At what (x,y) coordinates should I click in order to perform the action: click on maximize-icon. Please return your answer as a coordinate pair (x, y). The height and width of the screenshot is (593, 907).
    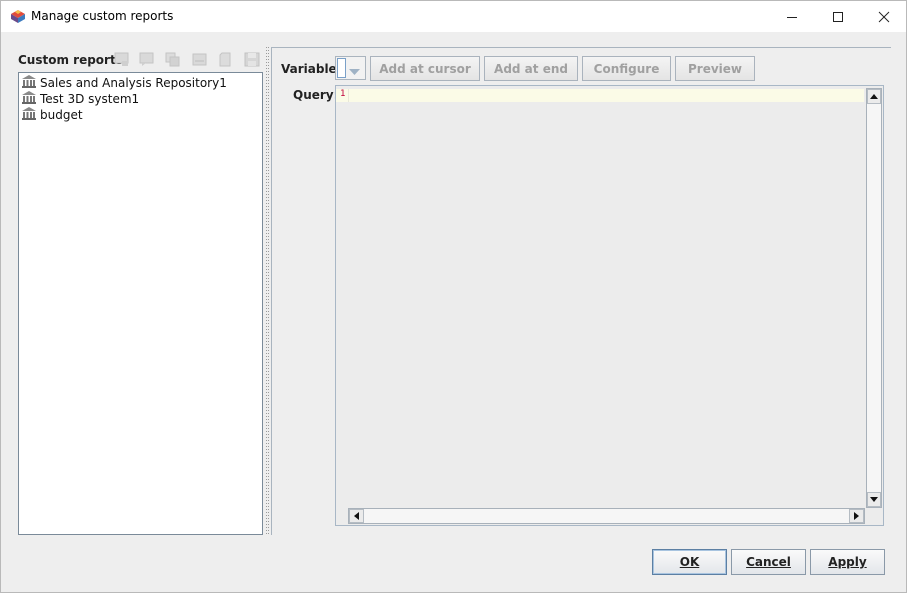
    Looking at the image, I should click on (838, 16).